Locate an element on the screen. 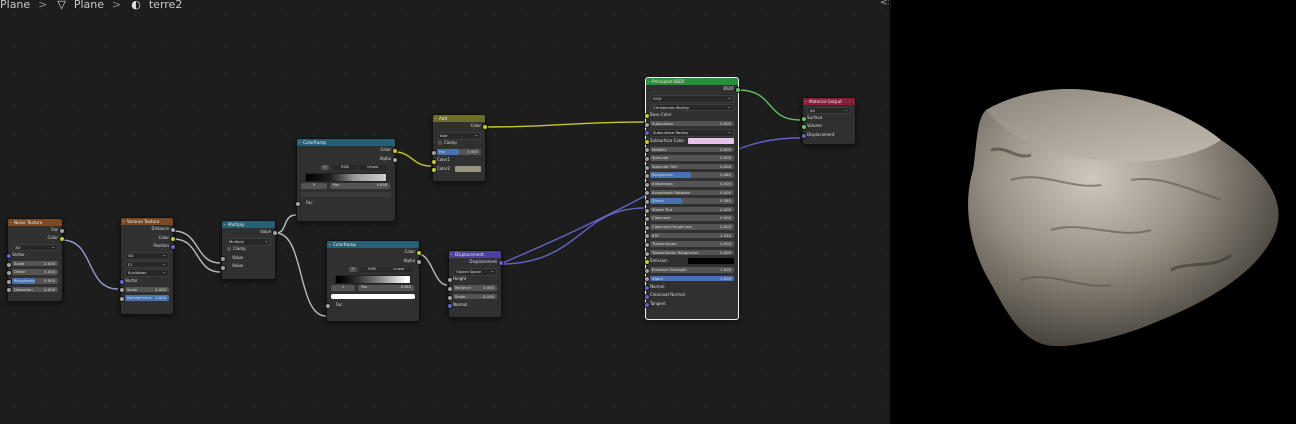  midlevel-field: Midlevel 0.000 is located at coordinates (473, 288).